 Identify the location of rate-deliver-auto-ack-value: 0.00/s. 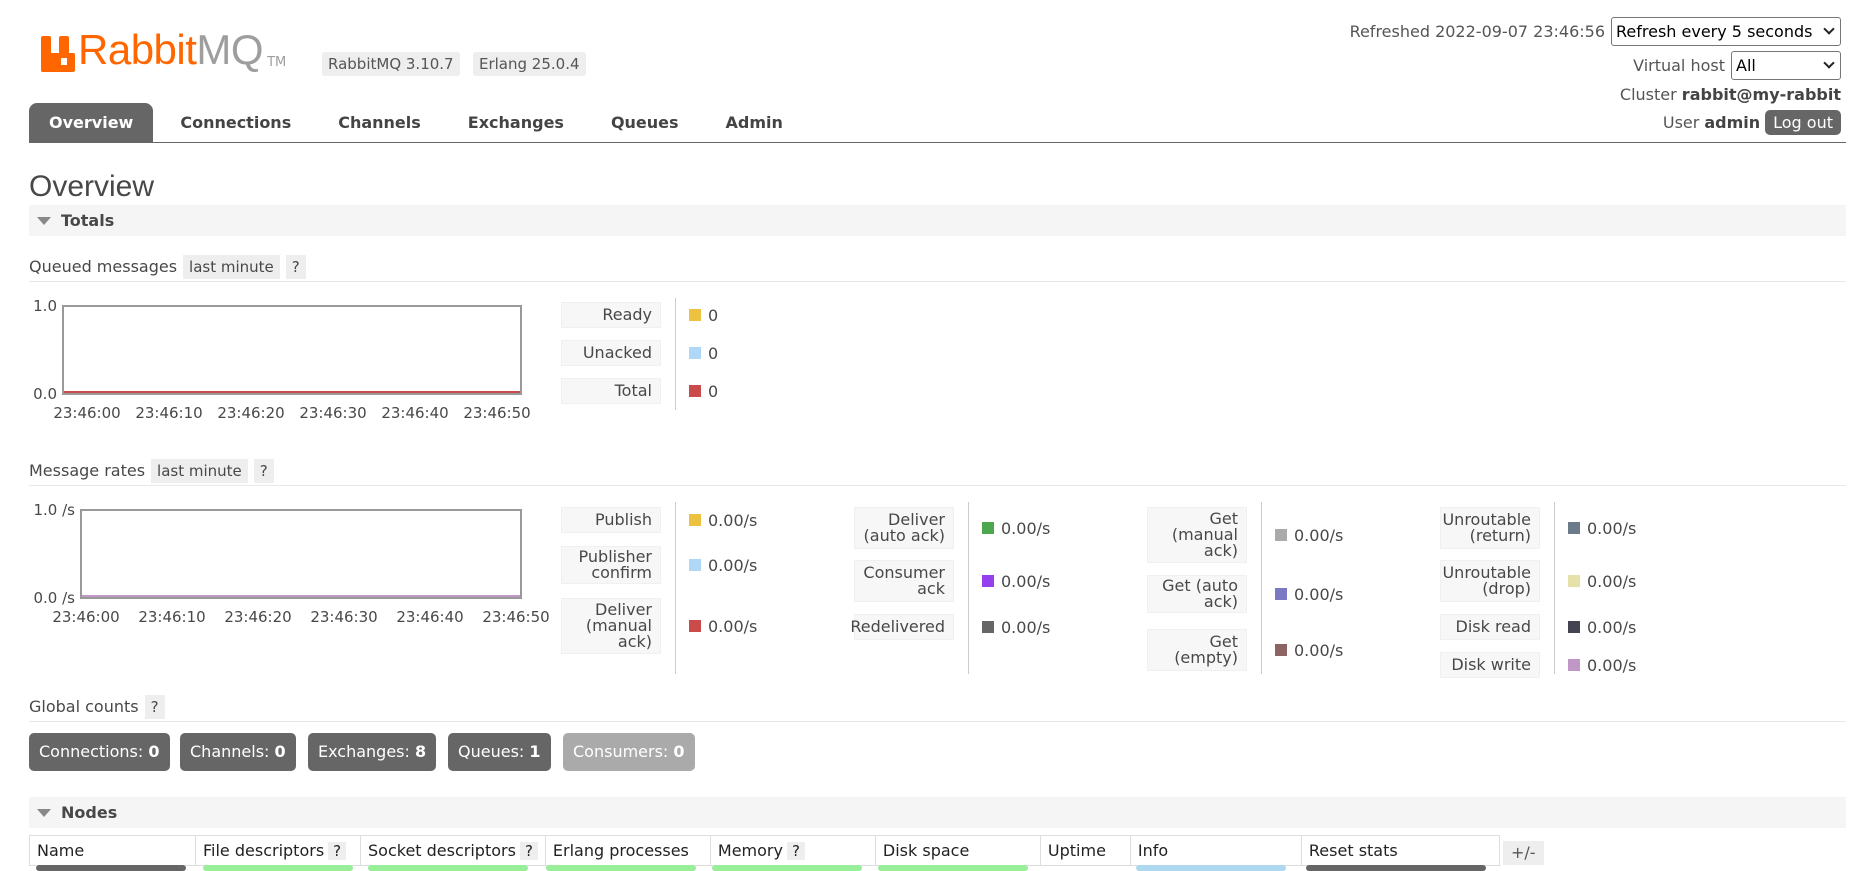
(1016, 528).